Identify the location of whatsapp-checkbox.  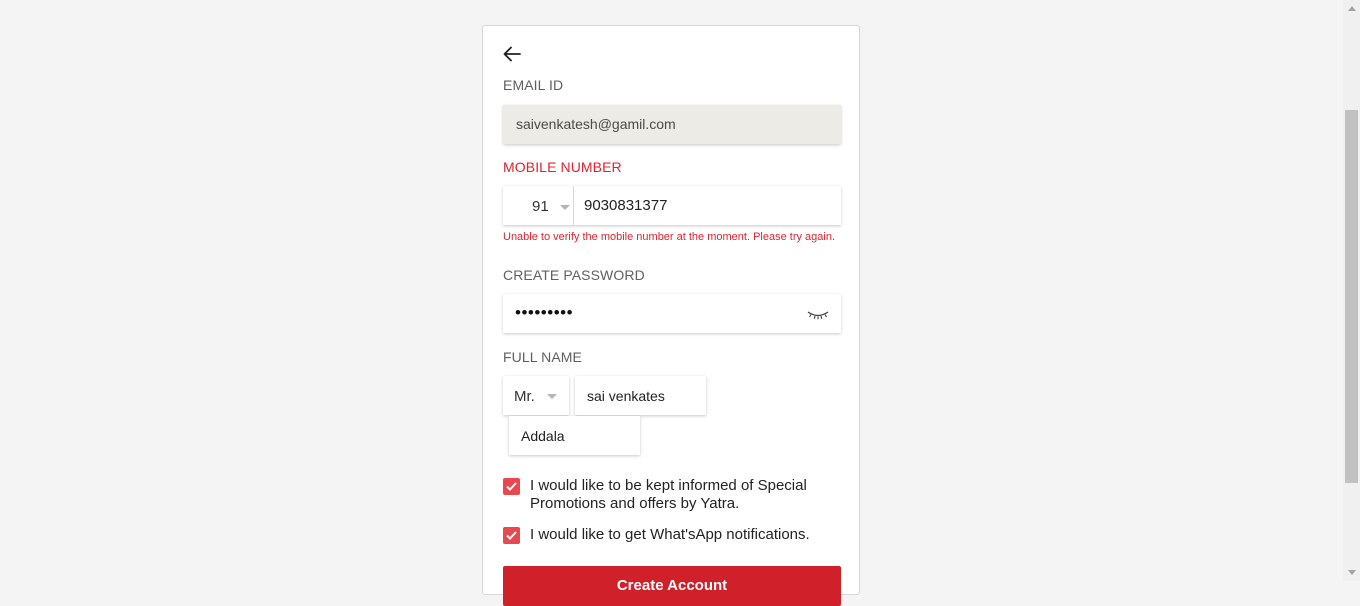
(511, 535).